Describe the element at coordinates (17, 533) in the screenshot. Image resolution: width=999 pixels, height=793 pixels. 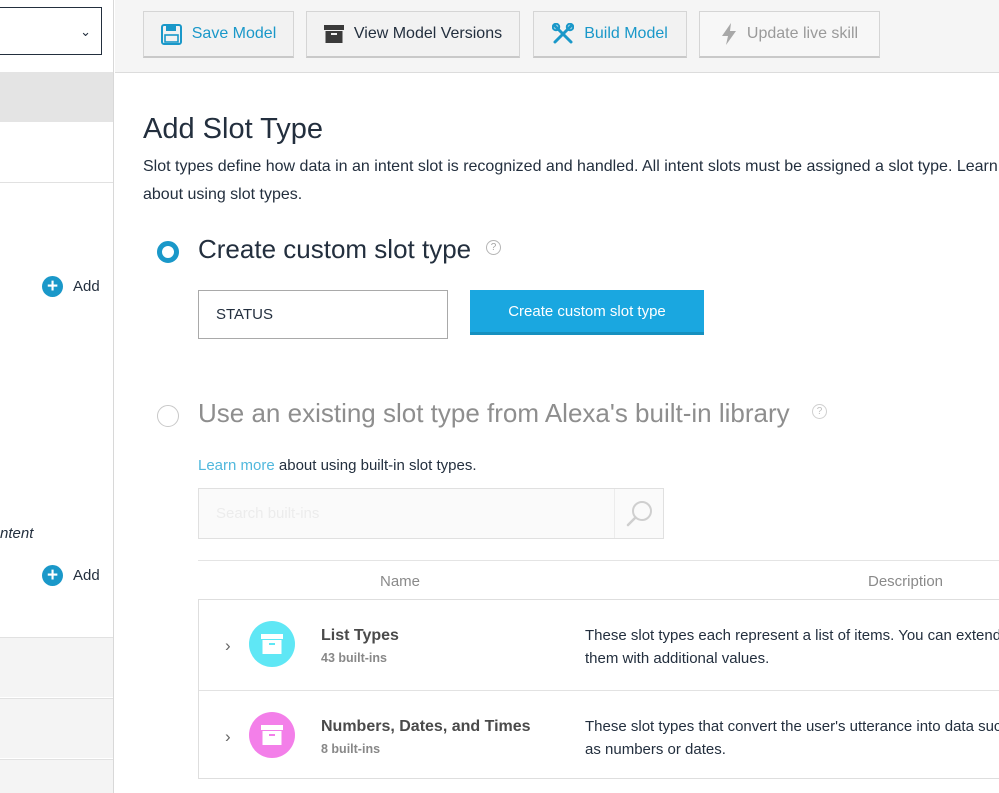
I see `intent-label: ntent` at that location.